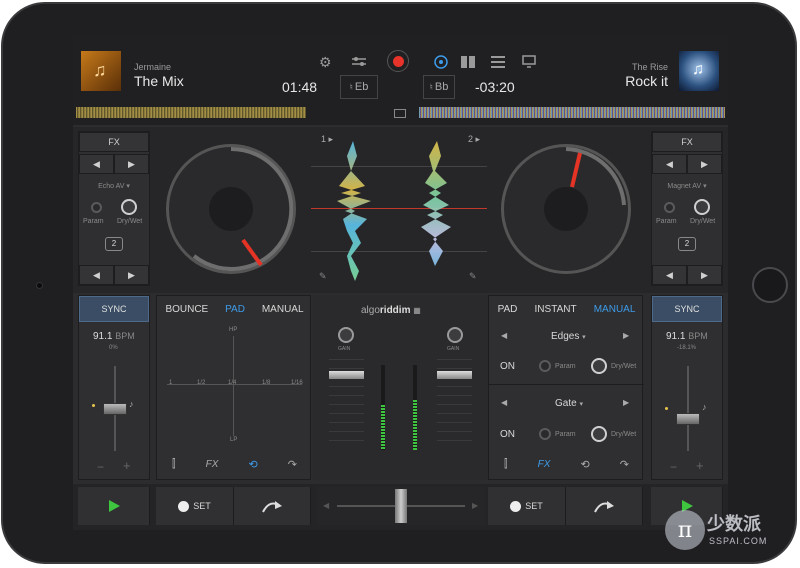 Image resolution: width=800 pixels, height=568 pixels. What do you see at coordinates (704, 164) in the screenshot?
I see `right-fx-next: ▶` at bounding box center [704, 164].